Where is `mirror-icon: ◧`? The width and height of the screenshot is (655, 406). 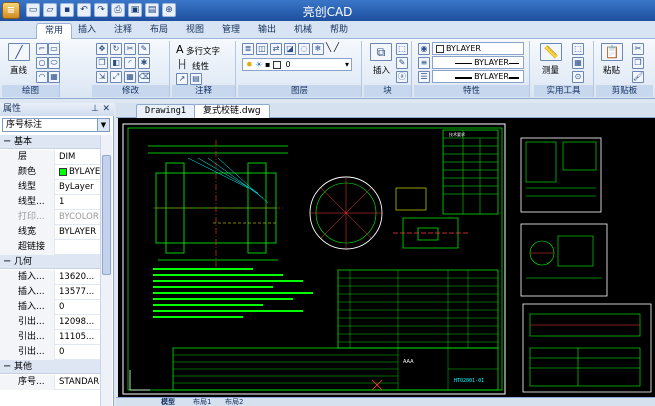 mirror-icon: ◧ is located at coordinates (116, 63).